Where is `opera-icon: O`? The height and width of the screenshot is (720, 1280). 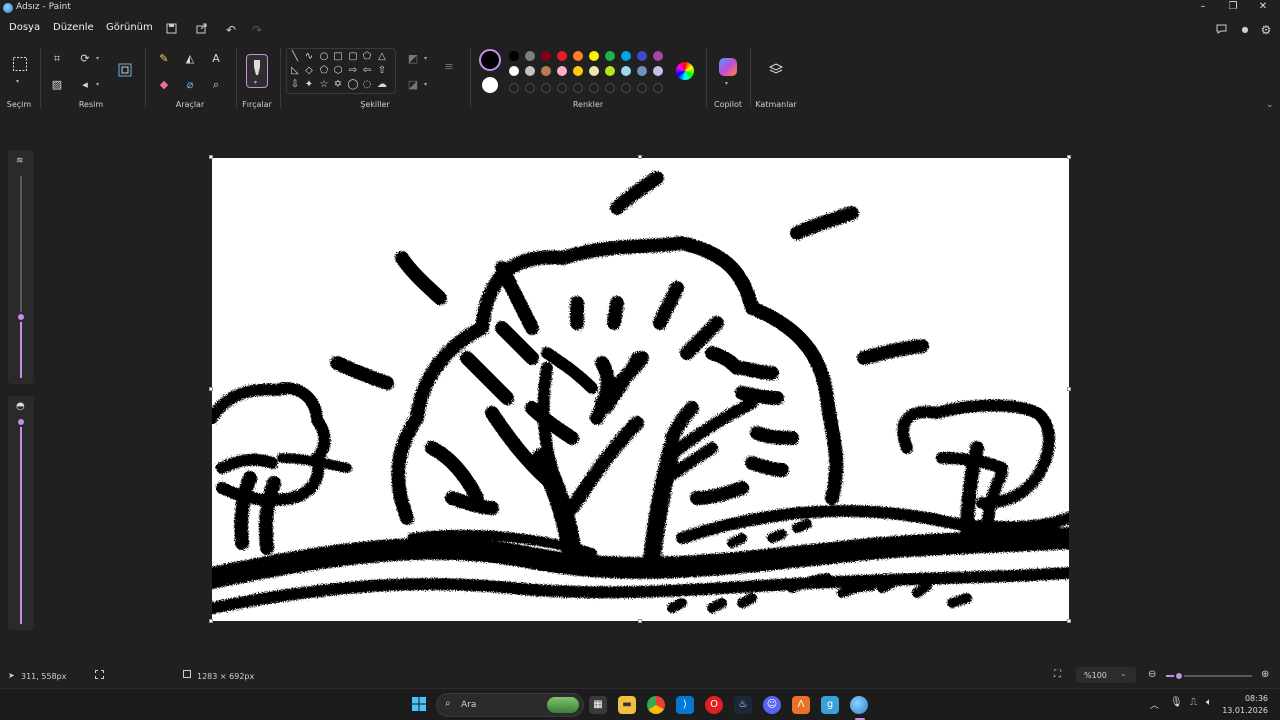
opera-icon: O is located at coordinates (714, 705).